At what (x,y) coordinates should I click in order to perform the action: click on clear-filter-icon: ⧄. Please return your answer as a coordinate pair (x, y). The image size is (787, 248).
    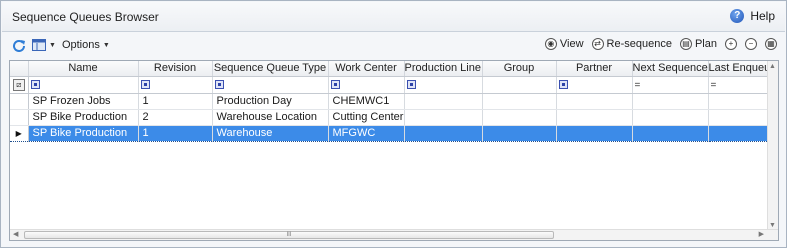
    Looking at the image, I should click on (18, 85).